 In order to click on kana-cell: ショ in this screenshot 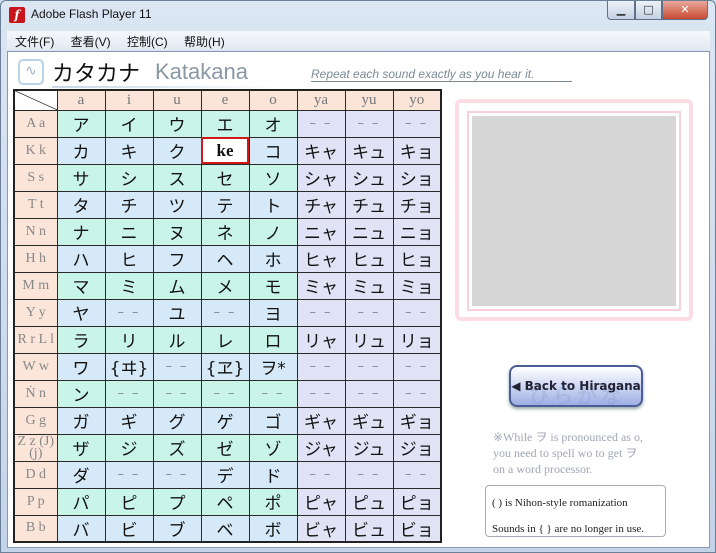, I will do `click(417, 177)`.